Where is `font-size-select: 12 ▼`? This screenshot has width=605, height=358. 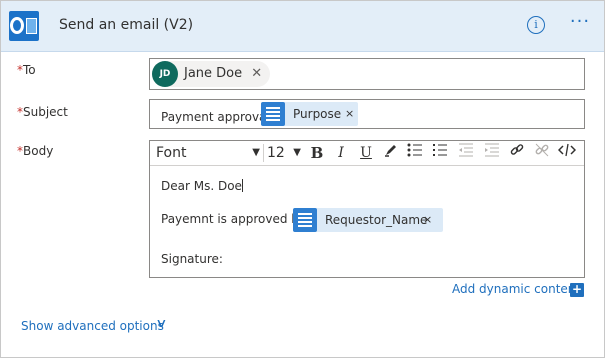 font-size-select: 12 ▼ is located at coordinates (284, 153).